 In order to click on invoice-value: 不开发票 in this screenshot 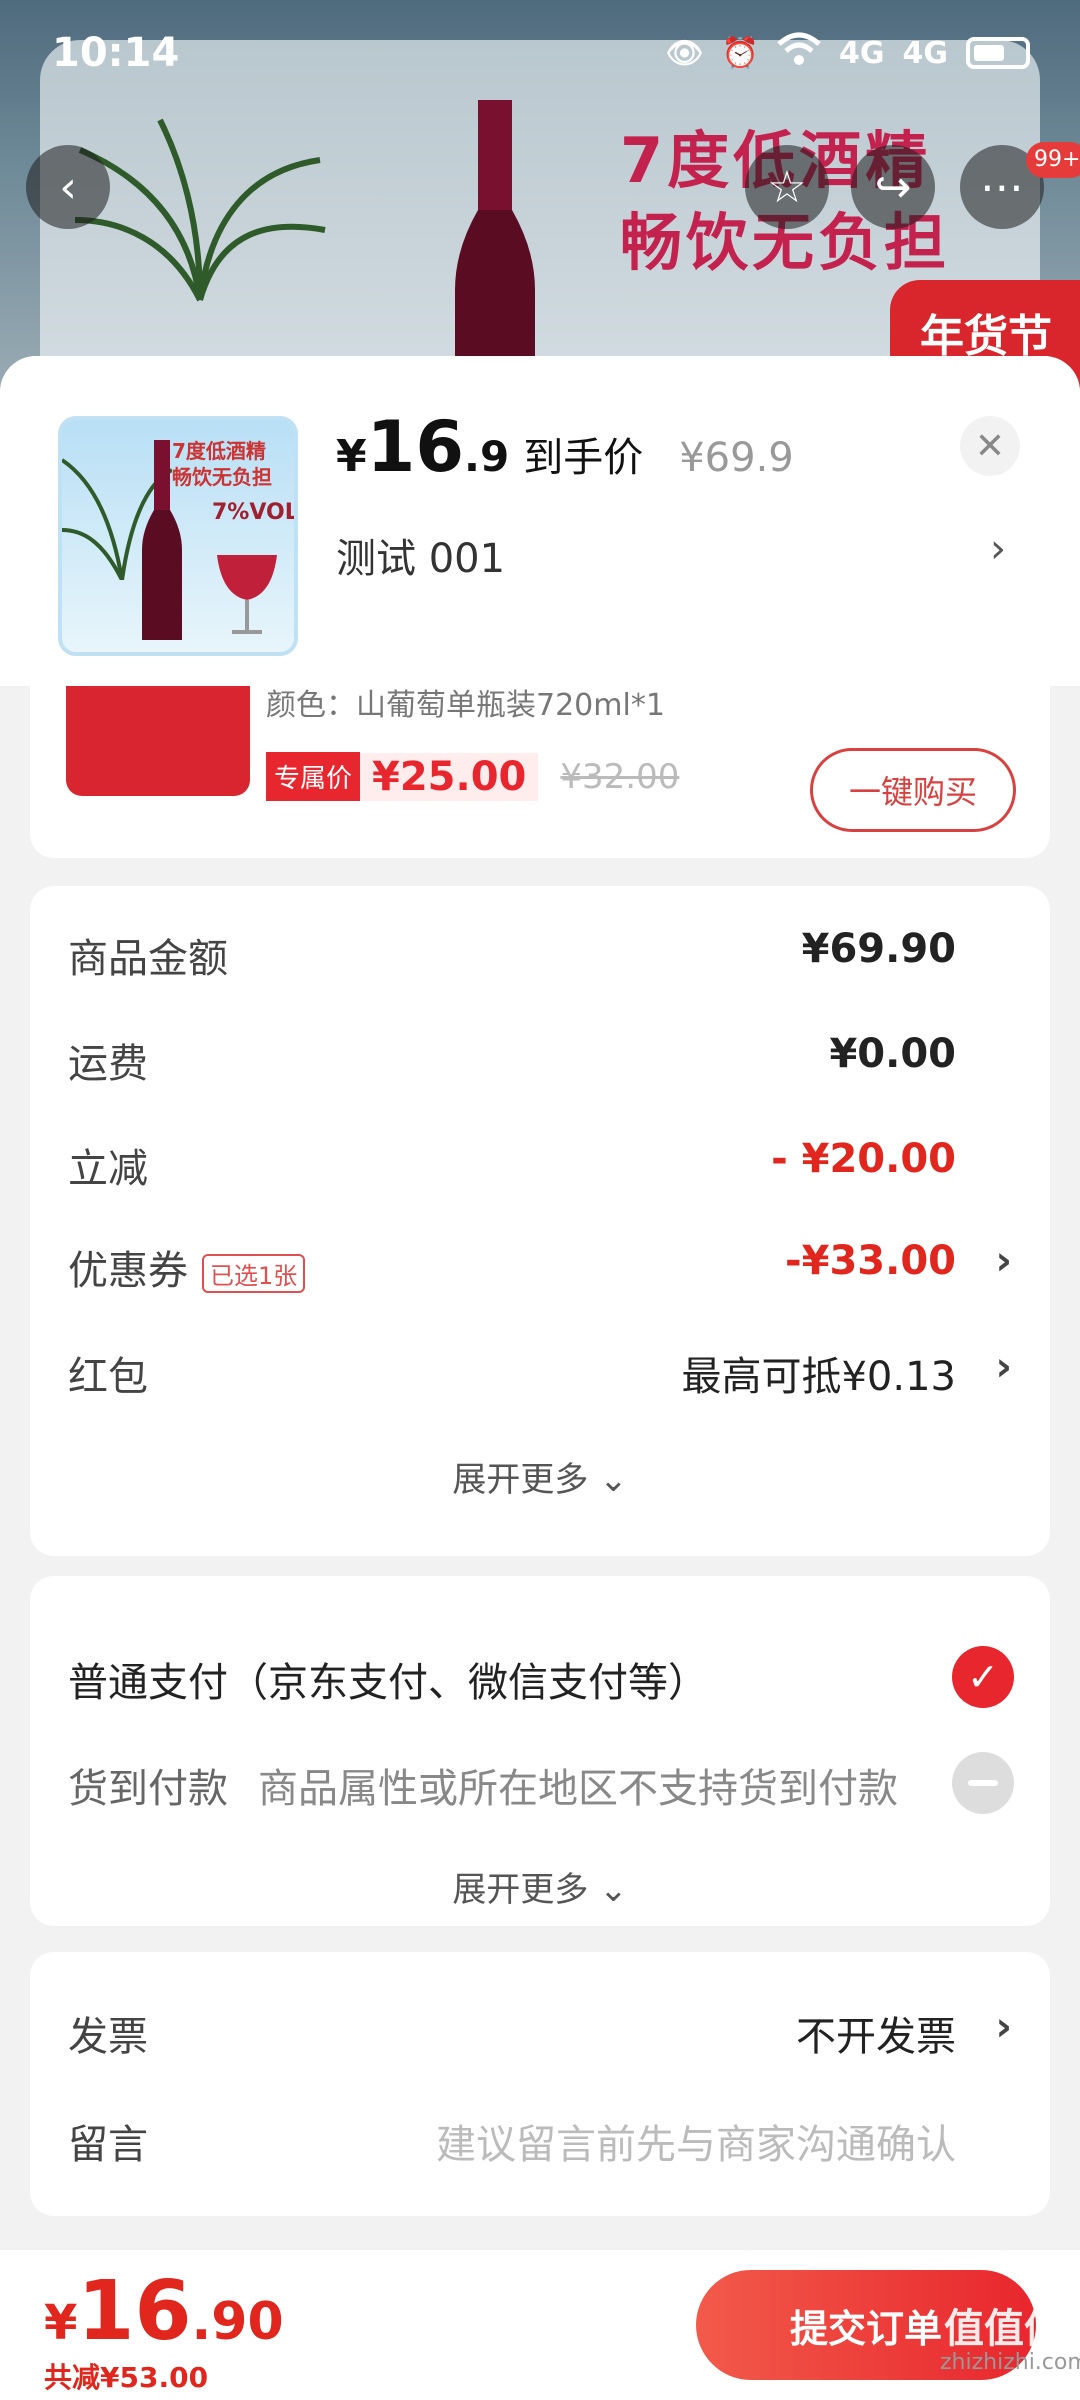, I will do `click(876, 2037)`.